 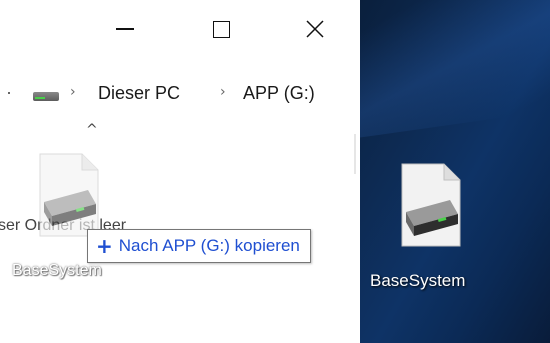 I want to click on plus-icon: +, so click(x=104, y=246).